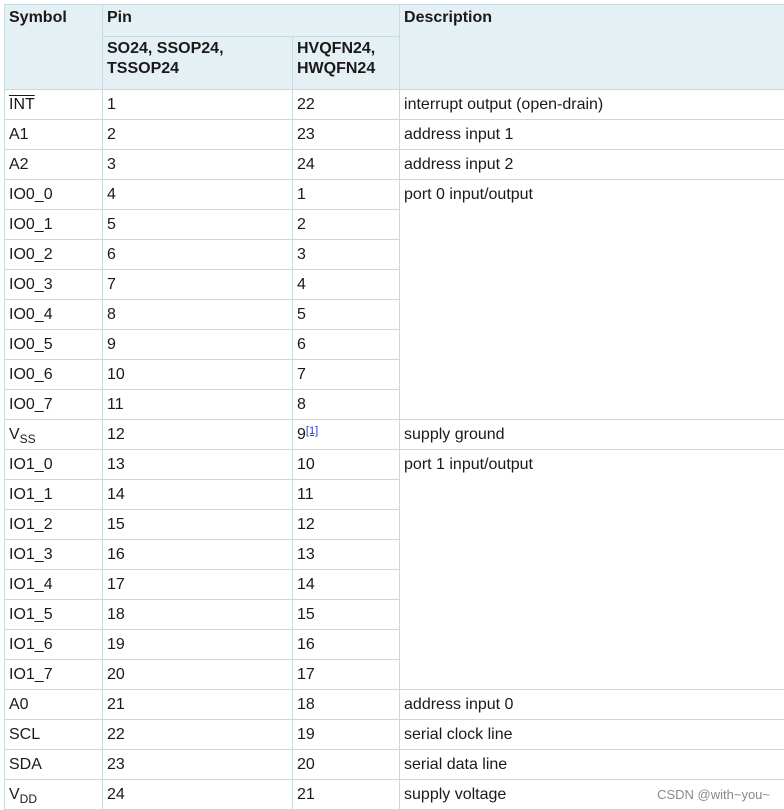 The height and width of the screenshot is (810, 784). What do you see at coordinates (346, 284) in the screenshot?
I see `pin2-cell: 4` at bounding box center [346, 284].